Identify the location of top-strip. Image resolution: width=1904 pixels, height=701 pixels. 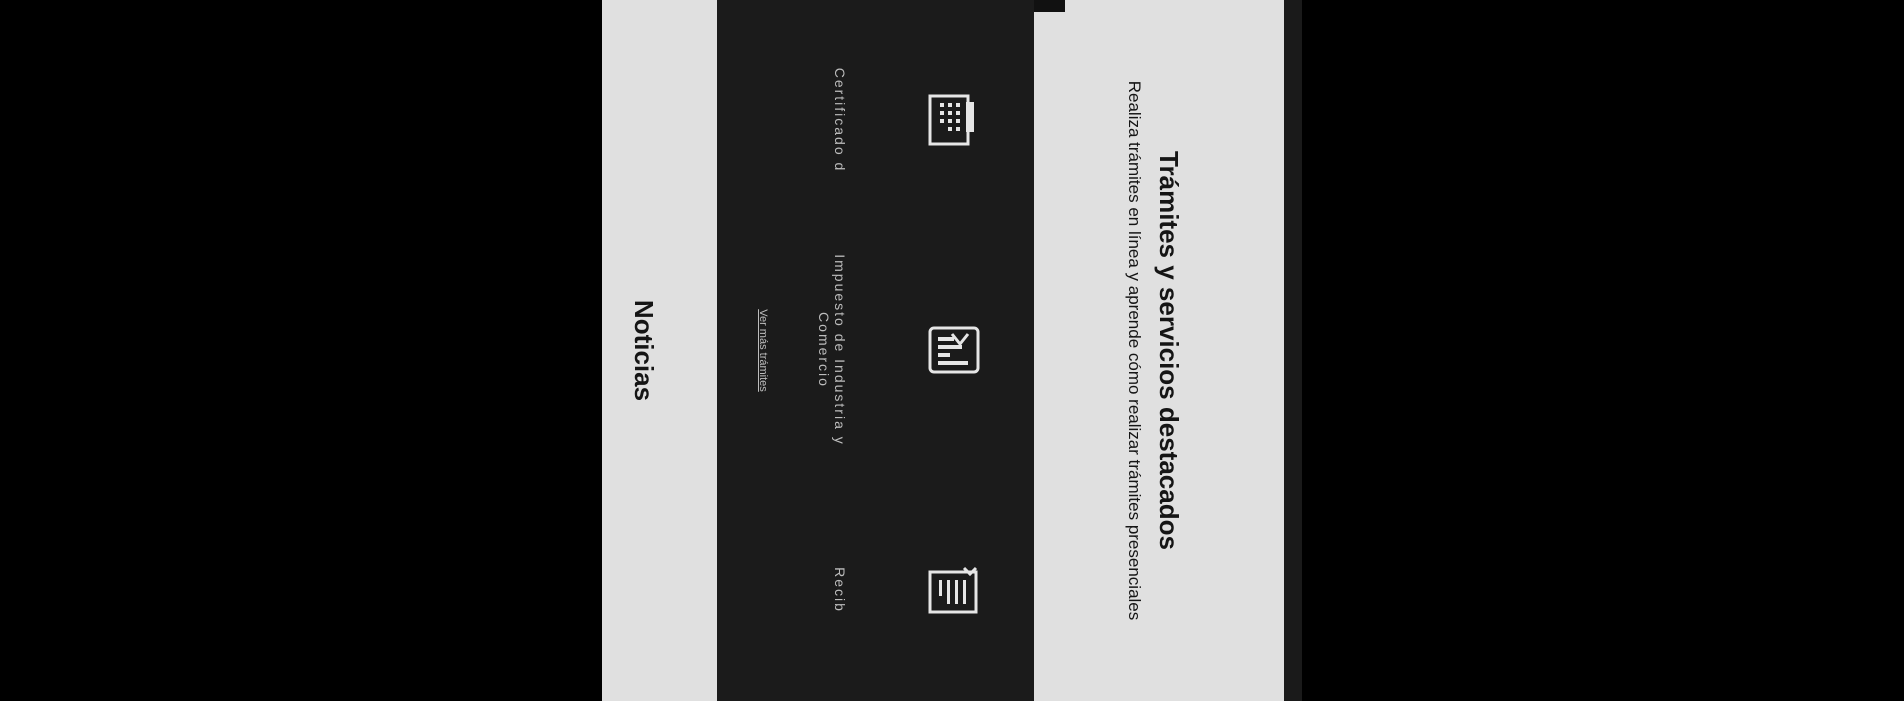
(1293, 350).